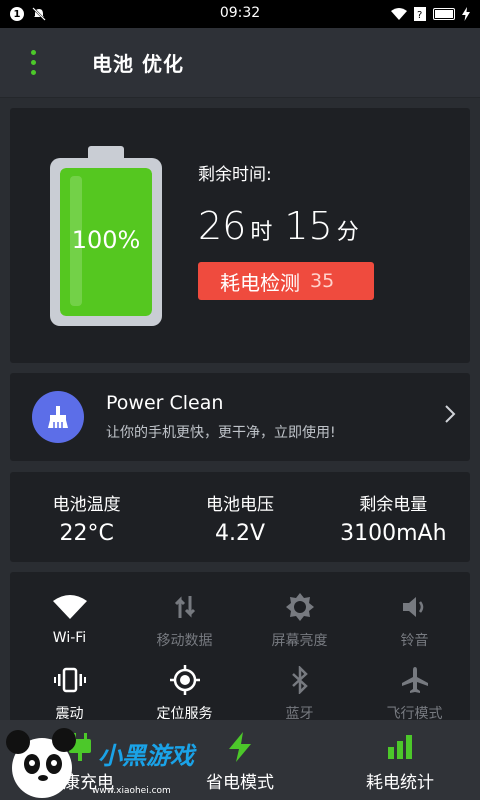 The height and width of the screenshot is (800, 480). What do you see at coordinates (240, 63) in the screenshot?
I see `app-header: 电池 优化` at bounding box center [240, 63].